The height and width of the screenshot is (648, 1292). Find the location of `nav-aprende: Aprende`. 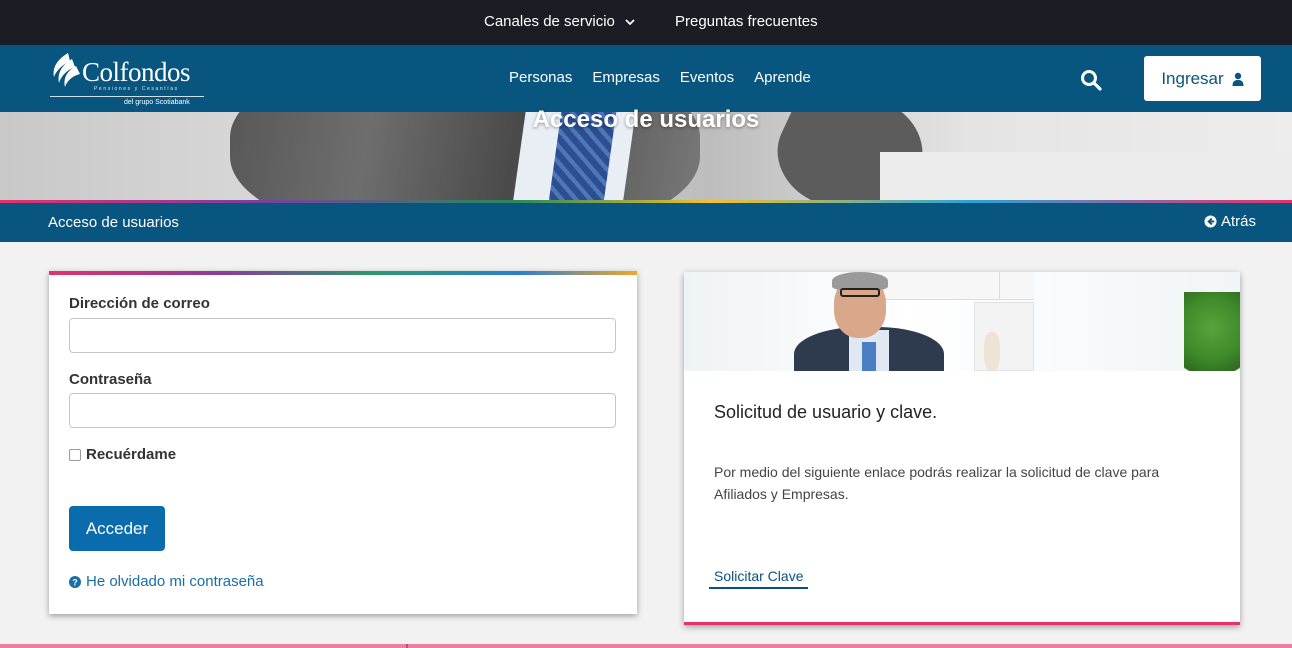

nav-aprende: Aprende is located at coordinates (782, 77).